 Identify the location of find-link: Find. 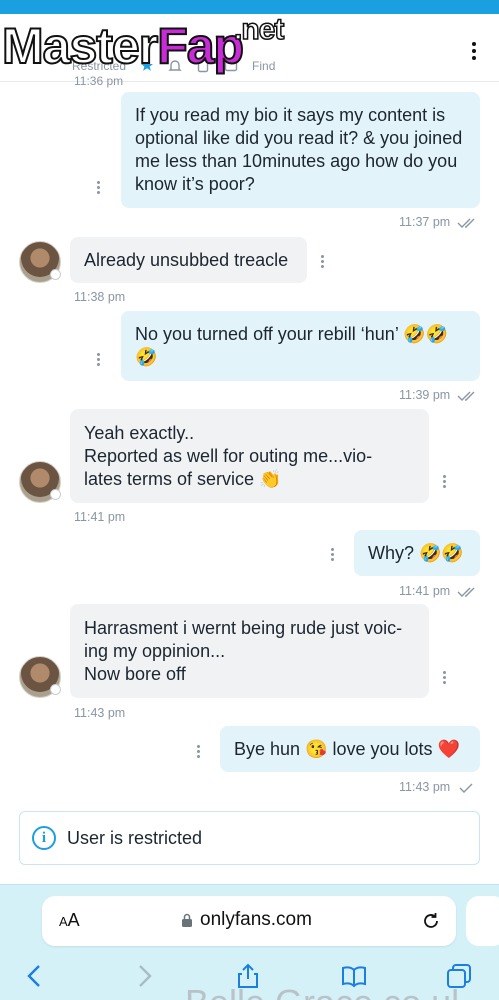
(263, 66).